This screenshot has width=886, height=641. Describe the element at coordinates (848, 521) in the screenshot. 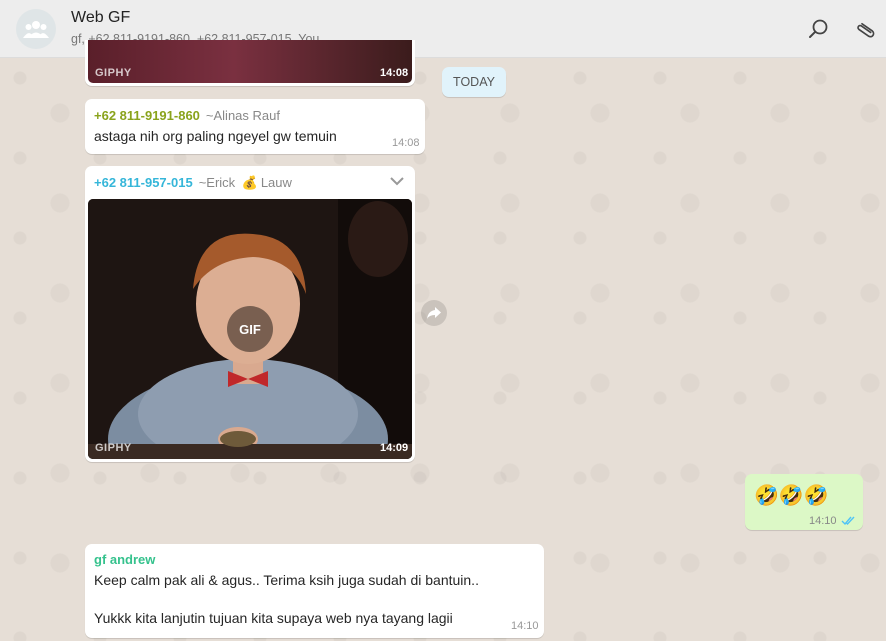

I see `double-check-icon` at that location.